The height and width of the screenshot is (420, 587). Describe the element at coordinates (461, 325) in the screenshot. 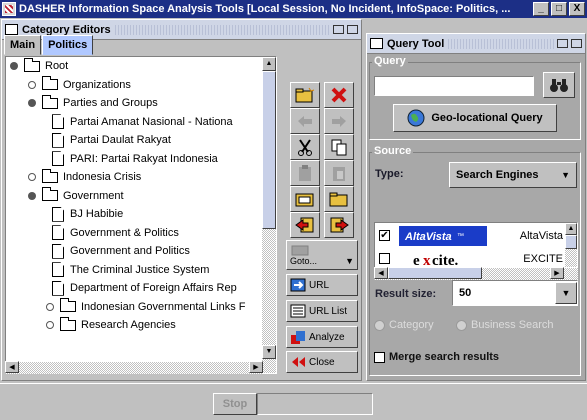

I see `business-search-radio-button` at that location.